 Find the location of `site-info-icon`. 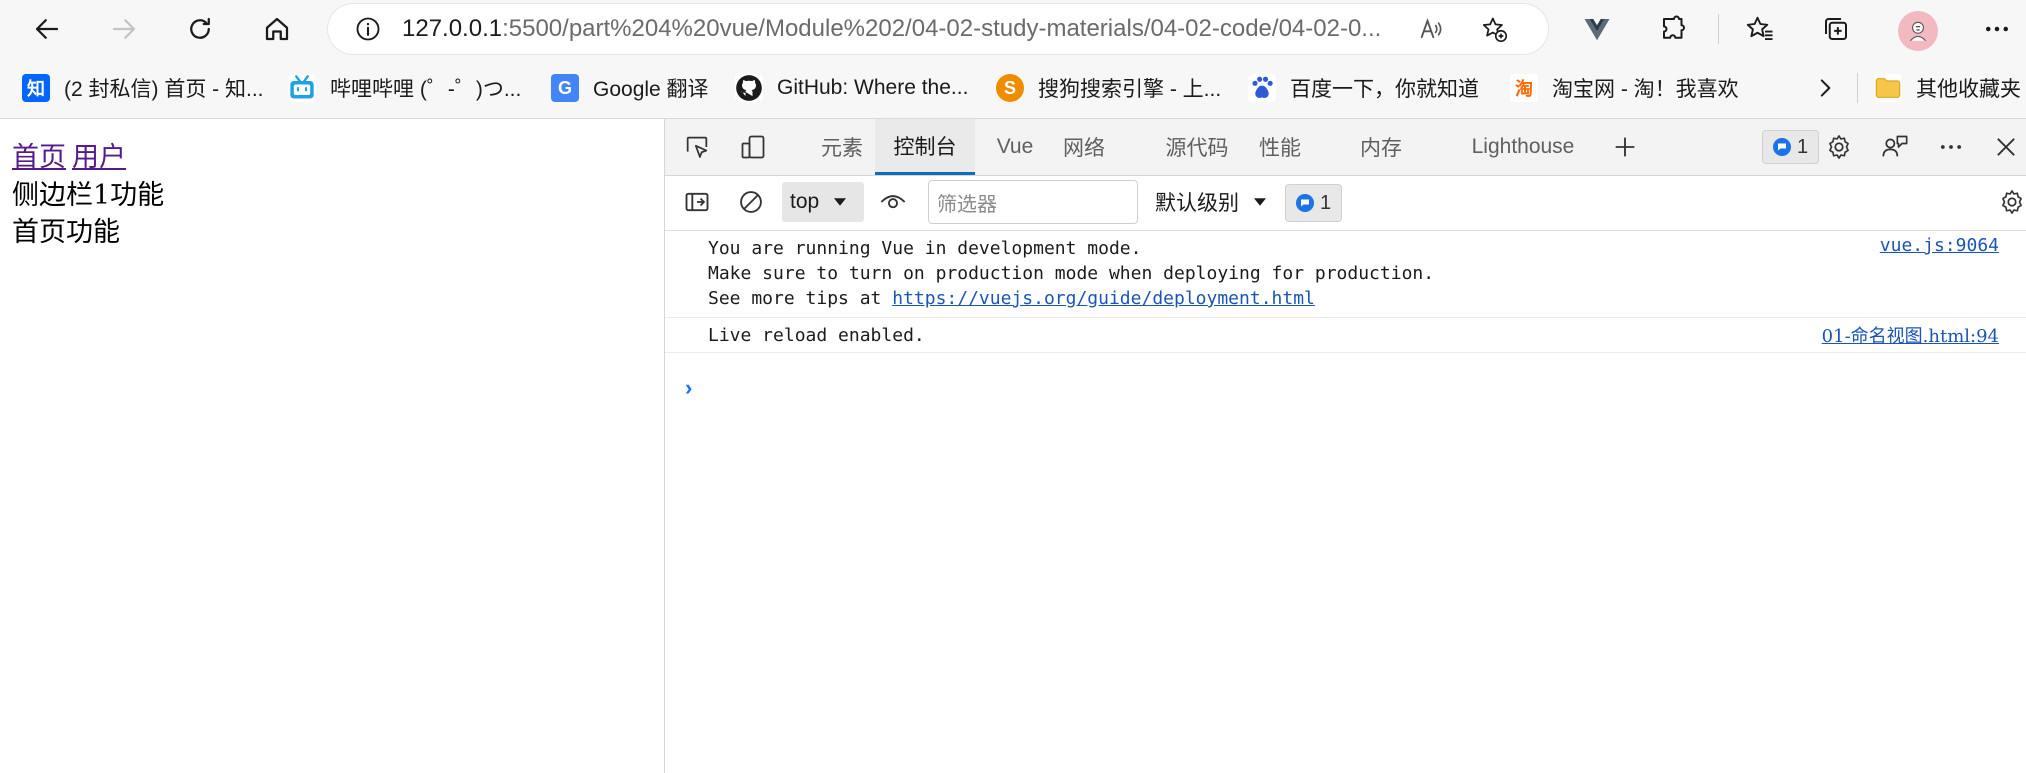

site-info-icon is located at coordinates (368, 29).